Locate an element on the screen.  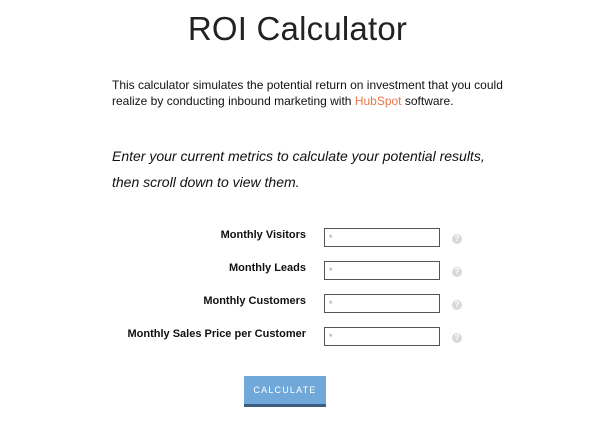
calculate-button: CALCULATE is located at coordinates (285, 391).